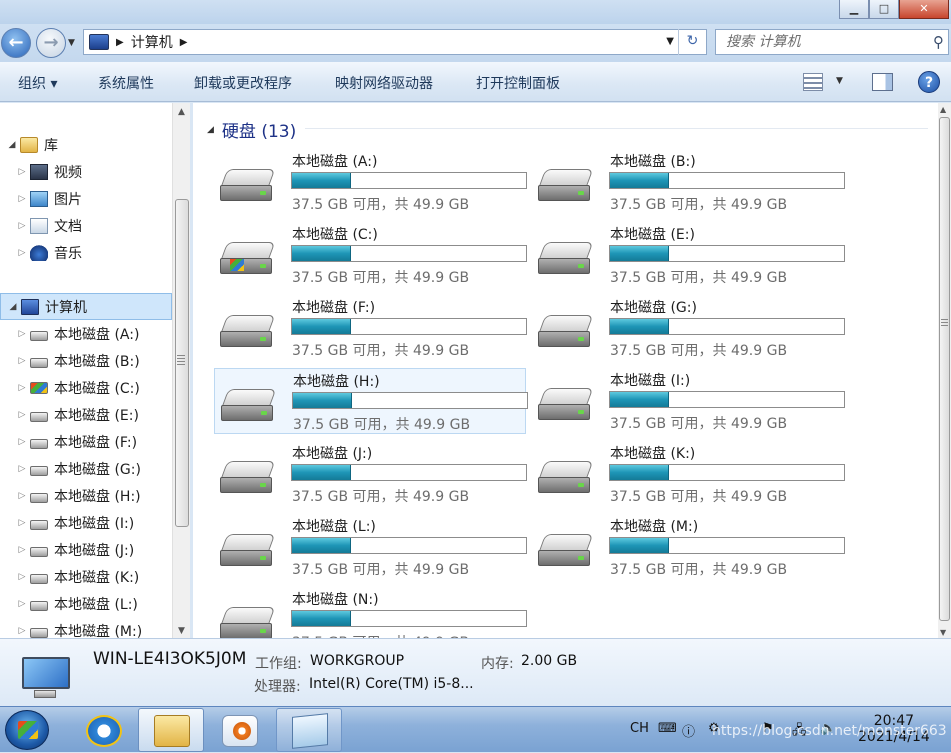  What do you see at coordinates (86, 144) in the screenshot?
I see `nav-libraries: ◢ 库` at bounding box center [86, 144].